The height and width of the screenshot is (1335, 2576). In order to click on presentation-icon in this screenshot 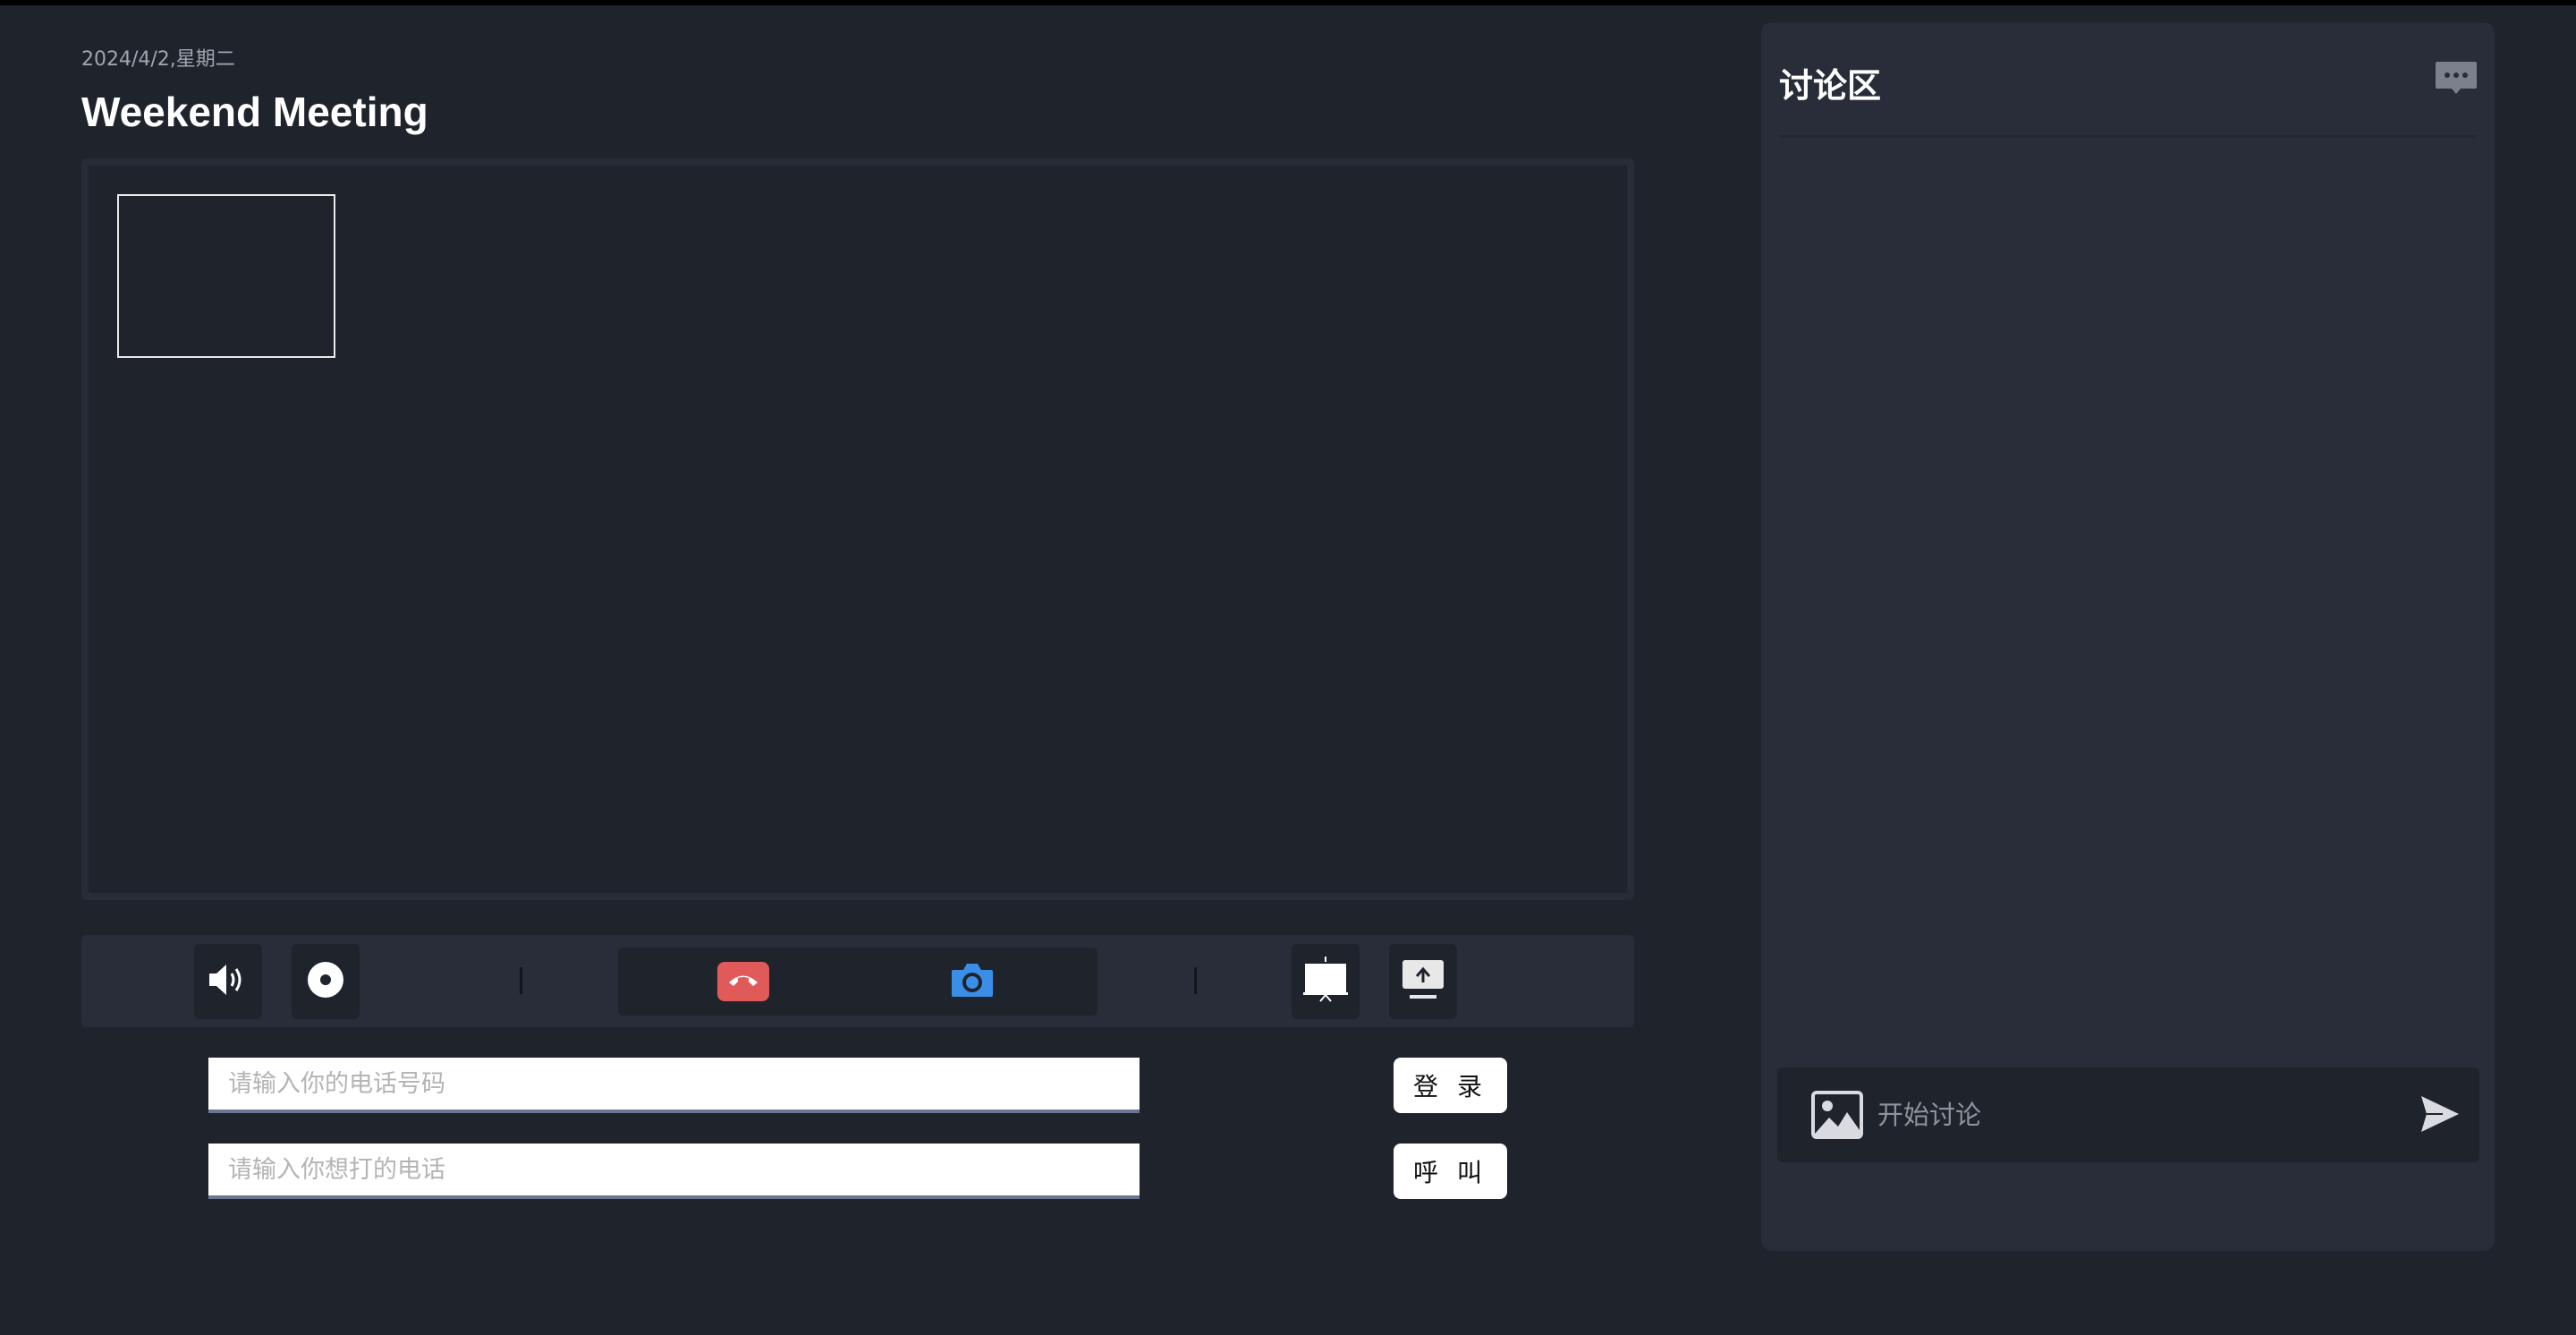, I will do `click(1325, 982)`.